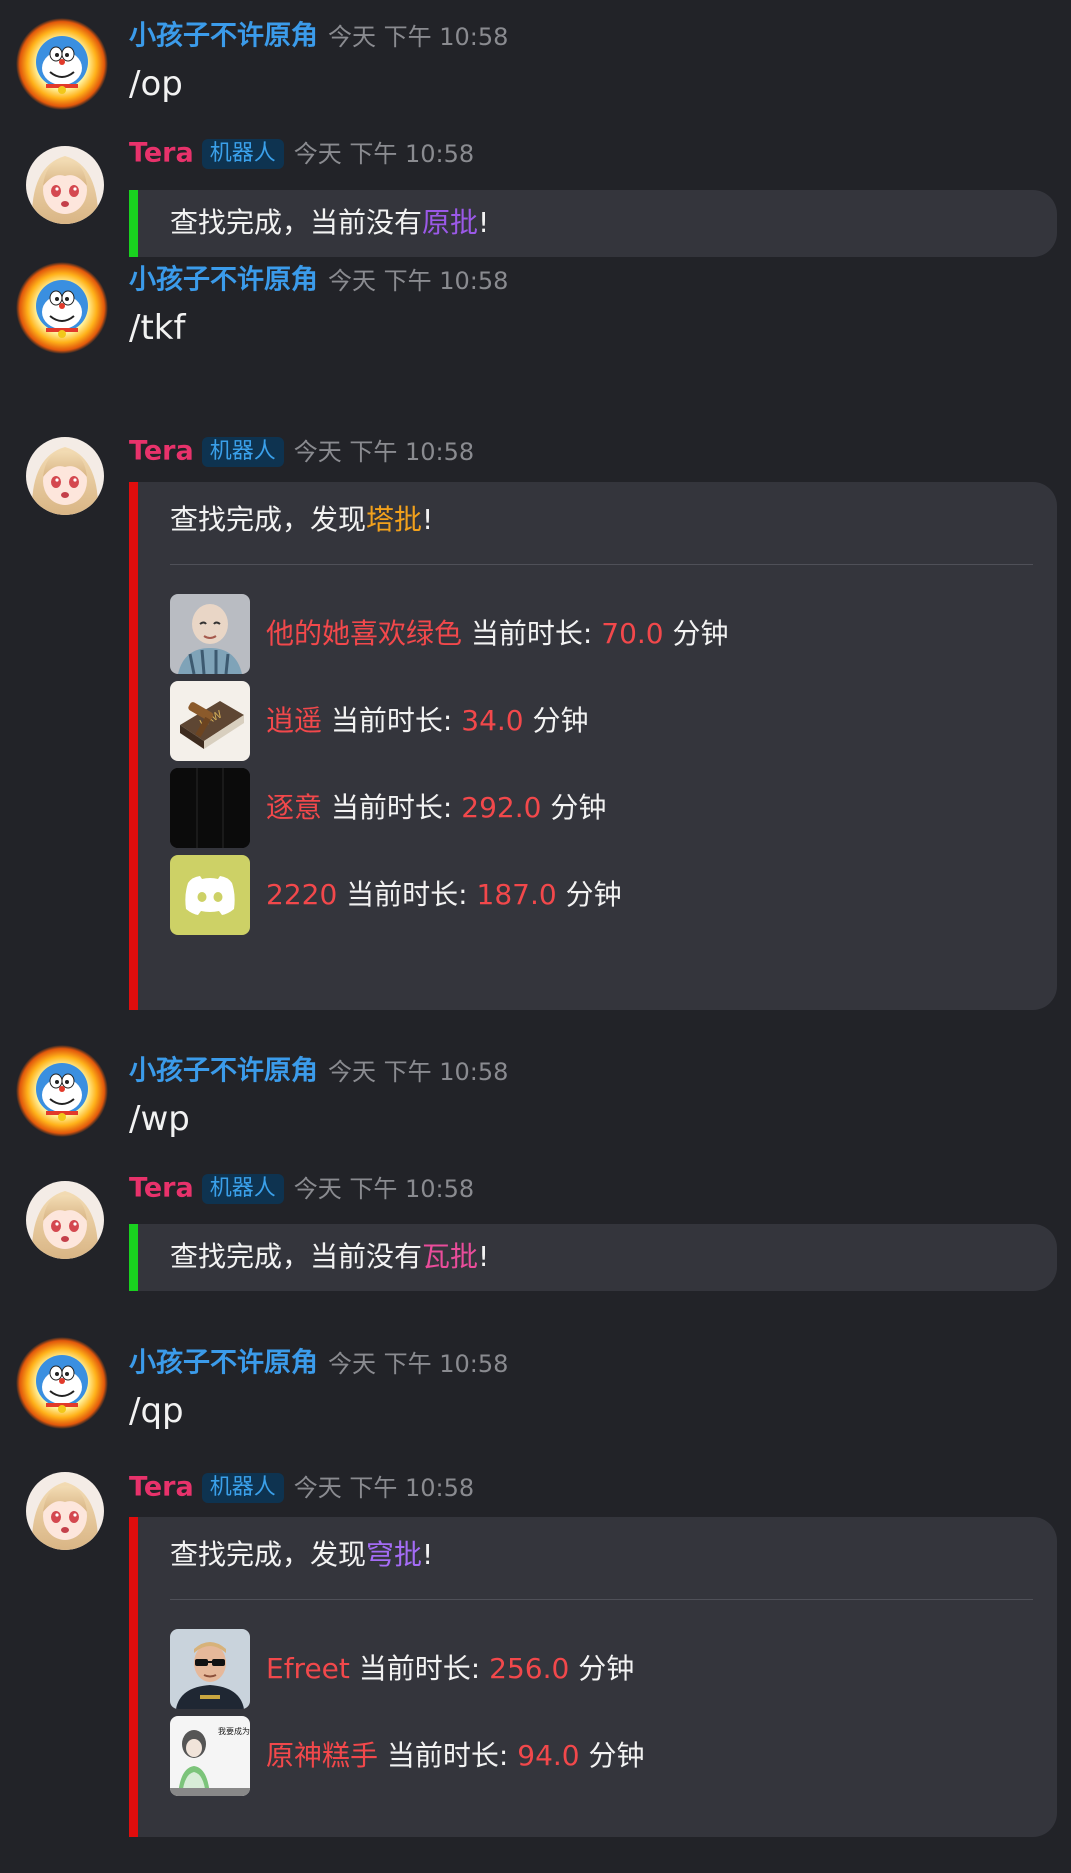 This screenshot has width=1071, height=1873. What do you see at coordinates (501, 807) in the screenshot?
I see `duration-value: 292.0` at bounding box center [501, 807].